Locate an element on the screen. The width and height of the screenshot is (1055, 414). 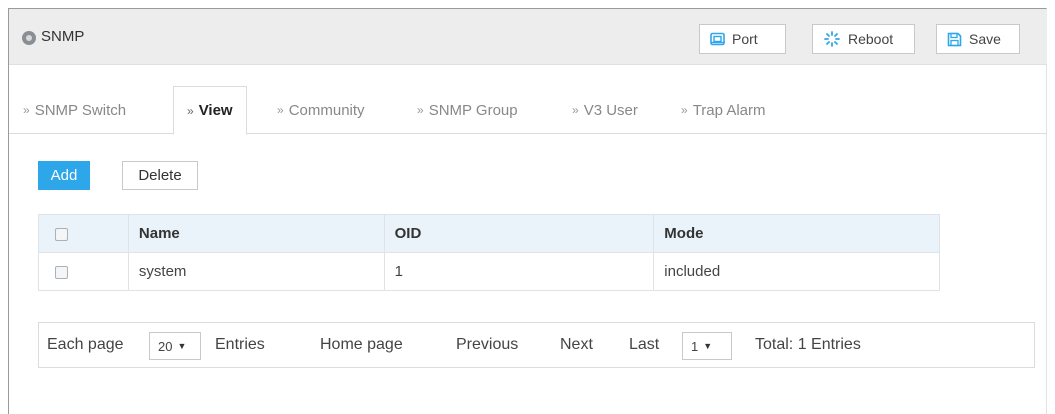
tab-v3-user: » V3 User is located at coordinates (605, 110).